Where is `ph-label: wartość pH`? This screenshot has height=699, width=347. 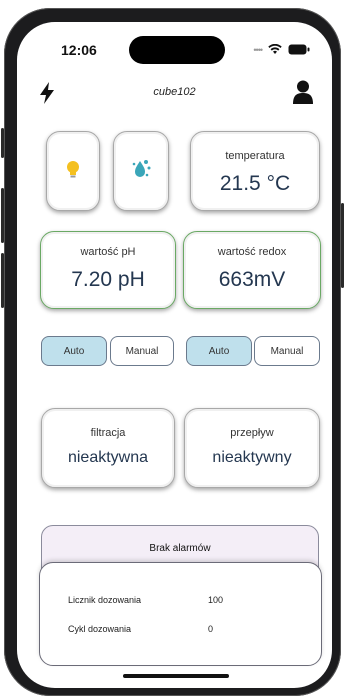 ph-label: wartość pH is located at coordinates (108, 252).